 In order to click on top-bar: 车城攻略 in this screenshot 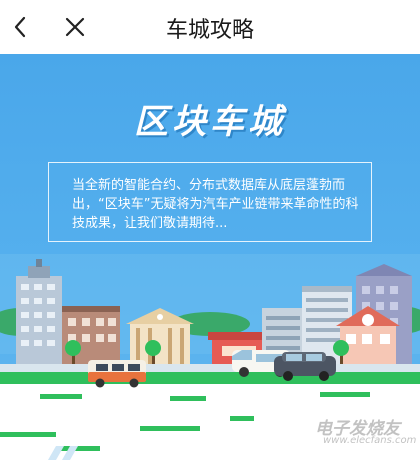, I will do `click(210, 27)`.